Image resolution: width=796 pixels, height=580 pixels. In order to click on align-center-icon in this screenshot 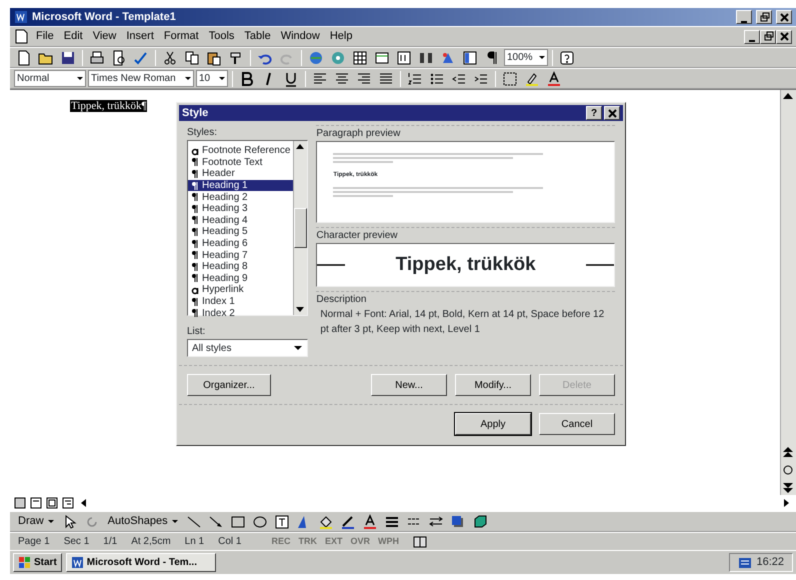, I will do `click(342, 78)`.